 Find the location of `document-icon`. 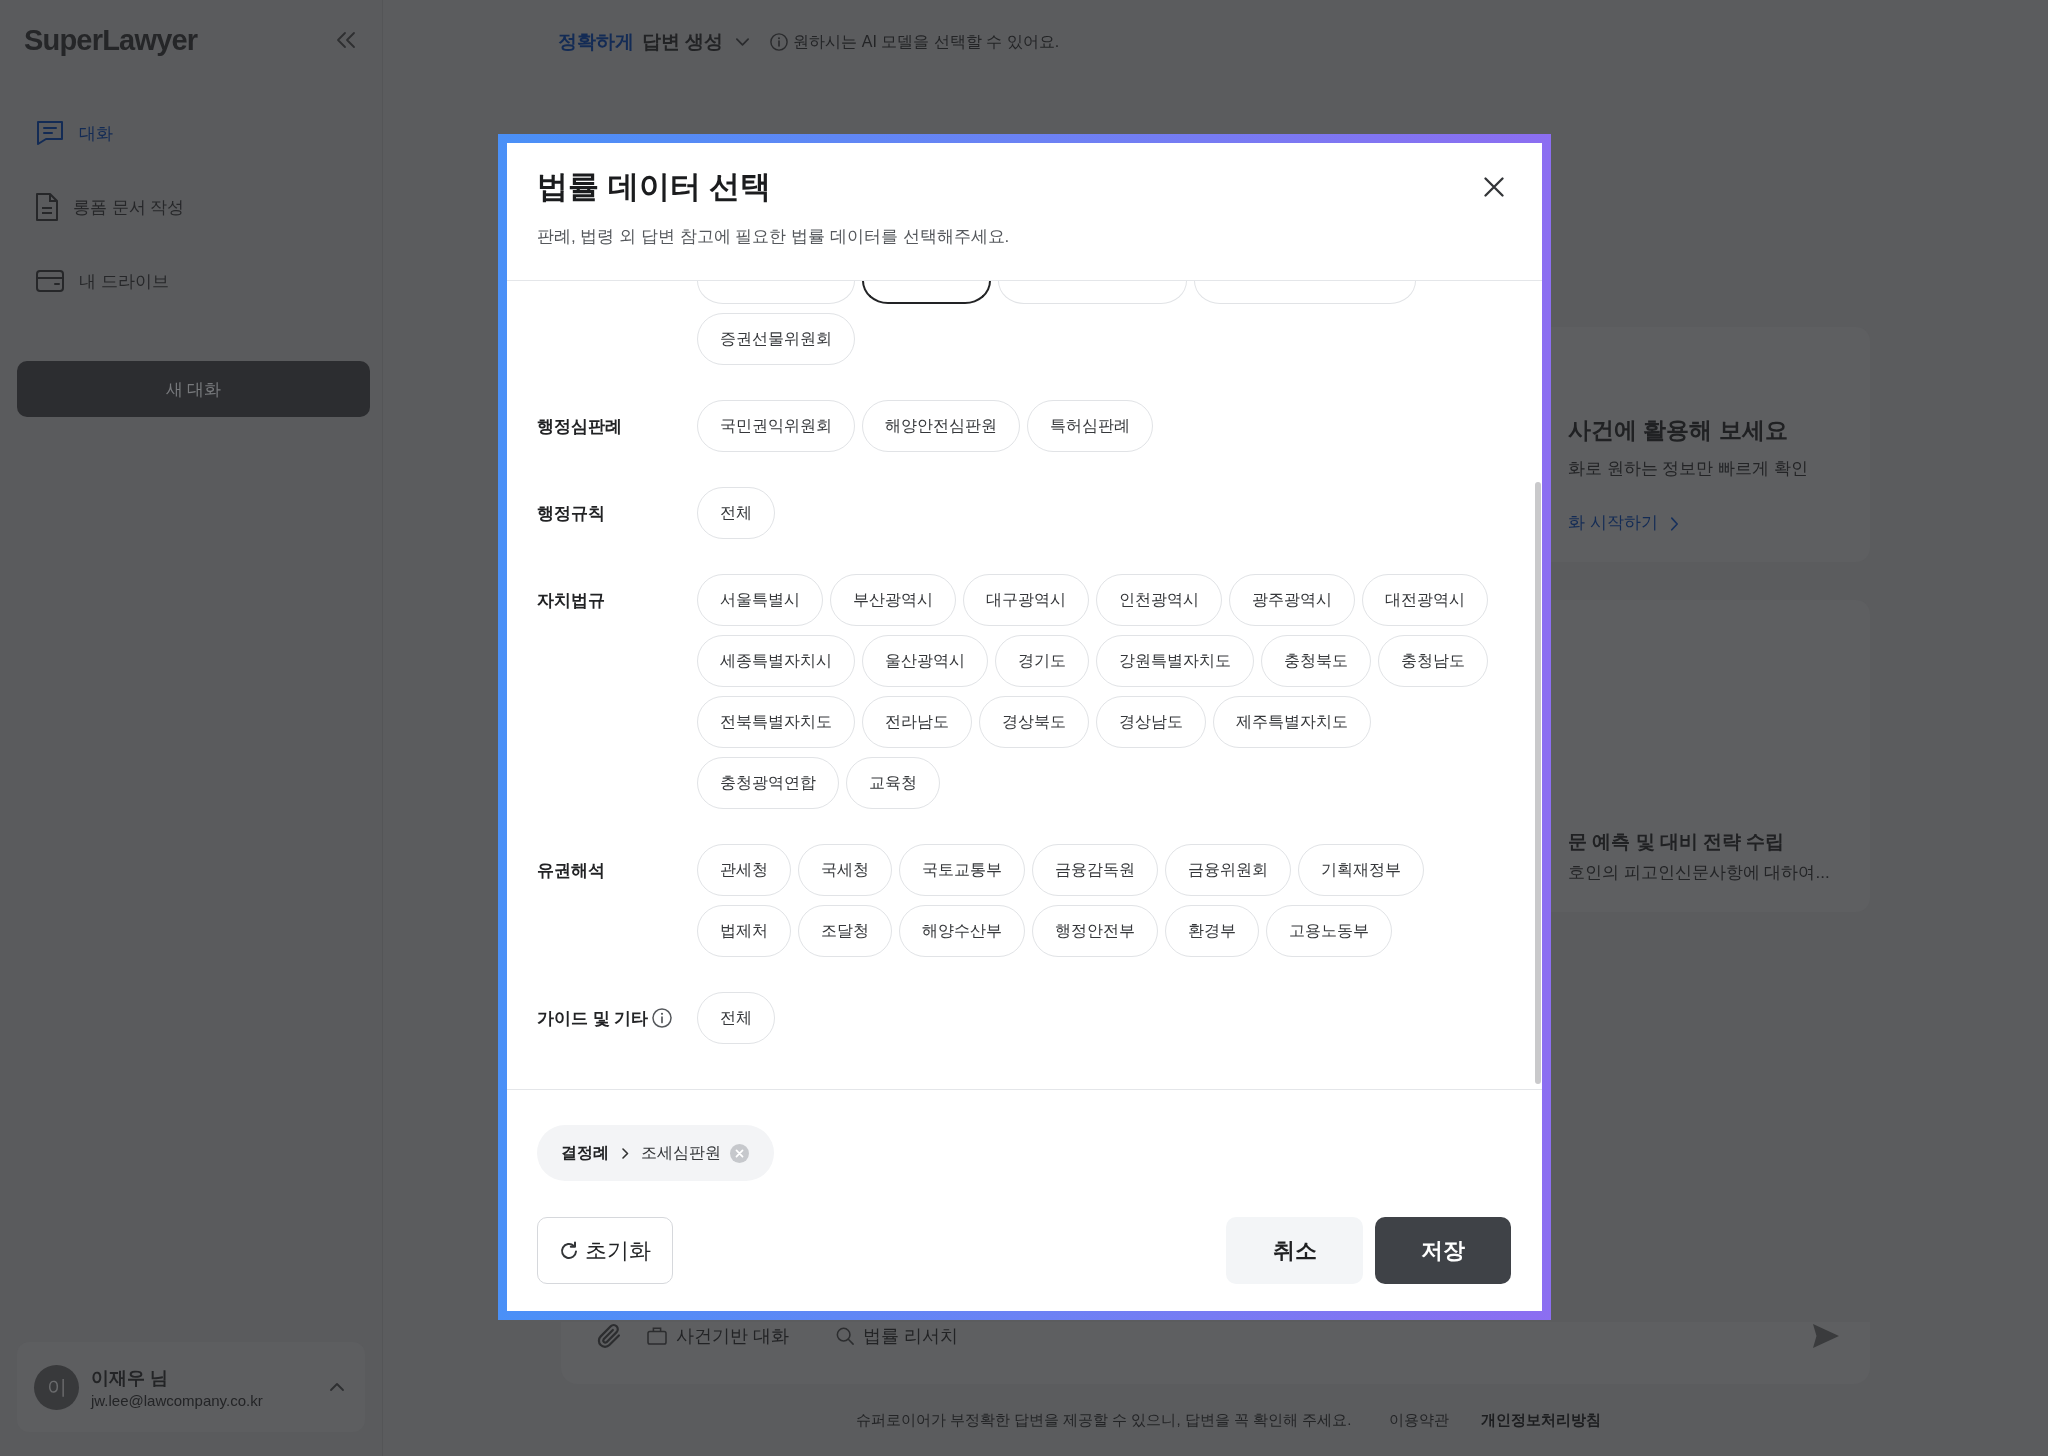

document-icon is located at coordinates (47, 207).